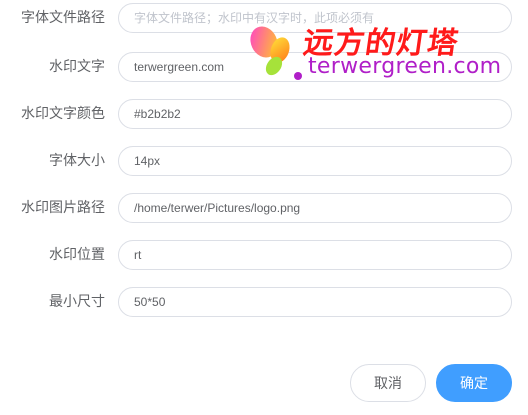  I want to click on font-path-input, so click(311, 18).